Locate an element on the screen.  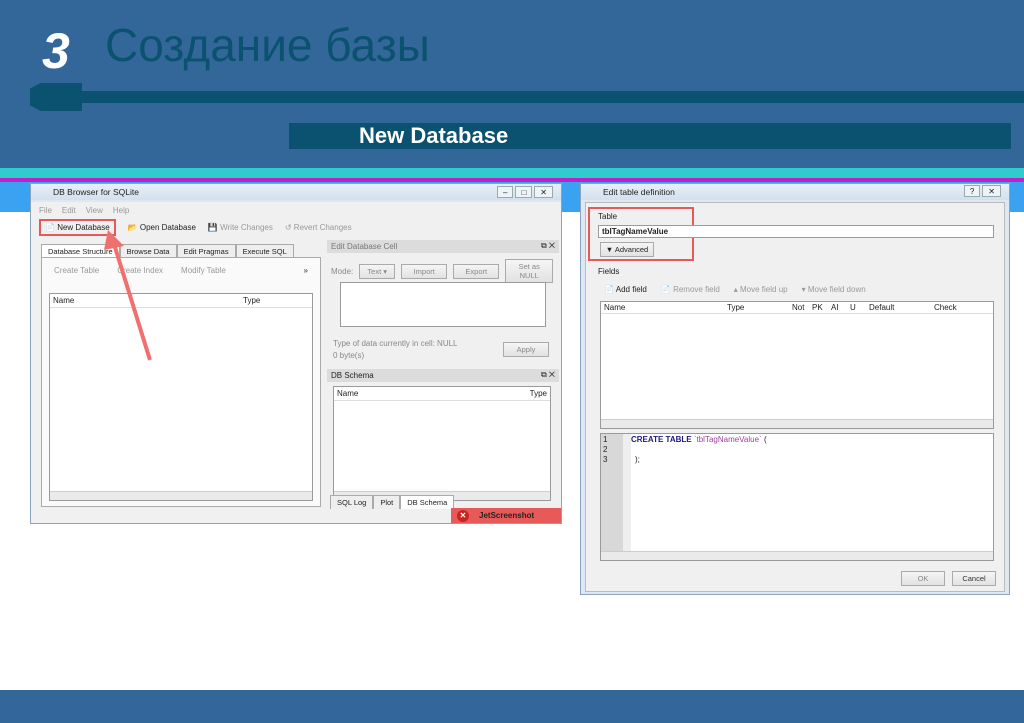
column-ai: AI is located at coordinates (835, 307).